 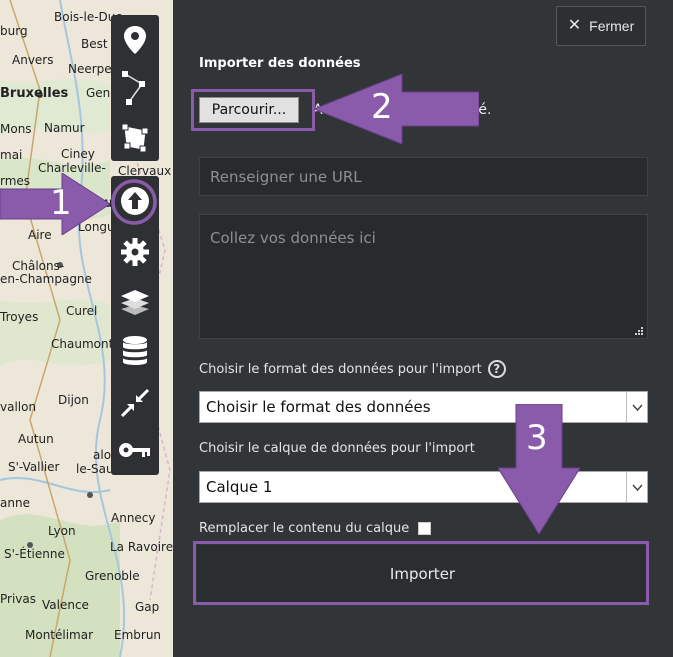 What do you see at coordinates (18, 599) in the screenshot?
I see `map-label: Privas` at bounding box center [18, 599].